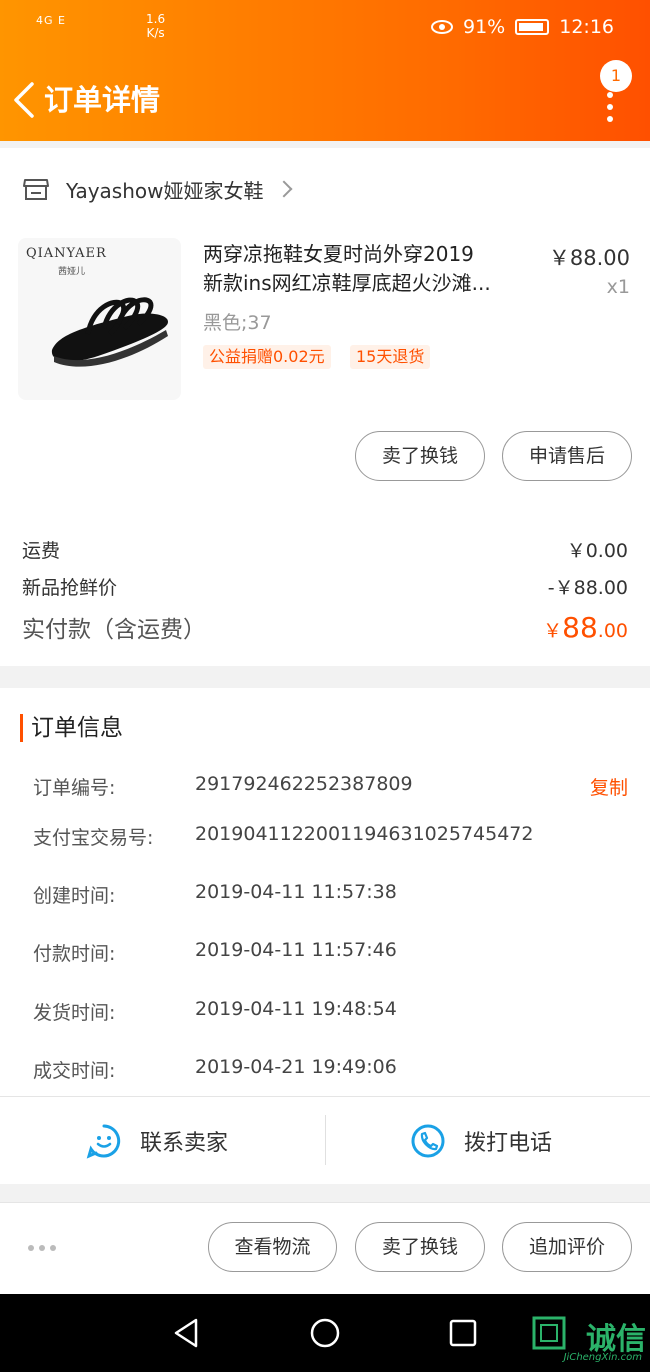 The width and height of the screenshot is (650, 1372). What do you see at coordinates (616, 76) in the screenshot?
I see `message-badge: 1` at bounding box center [616, 76].